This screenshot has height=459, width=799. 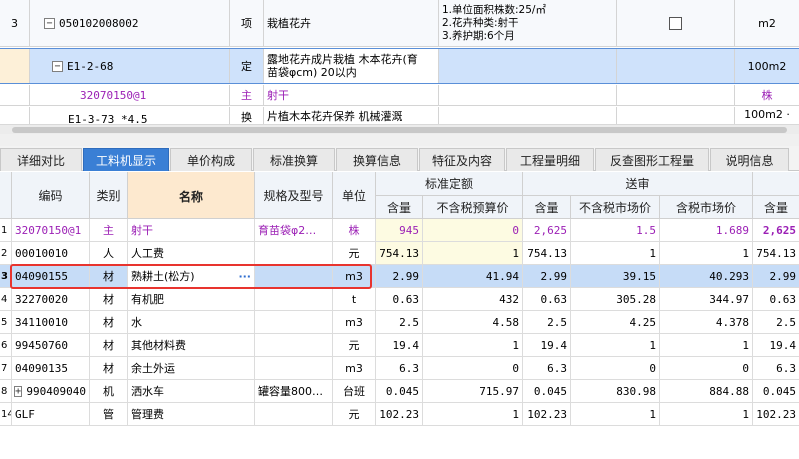 What do you see at coordinates (163, 276) in the screenshot?
I see `cell-name: 熟耕土(松方)` at bounding box center [163, 276].